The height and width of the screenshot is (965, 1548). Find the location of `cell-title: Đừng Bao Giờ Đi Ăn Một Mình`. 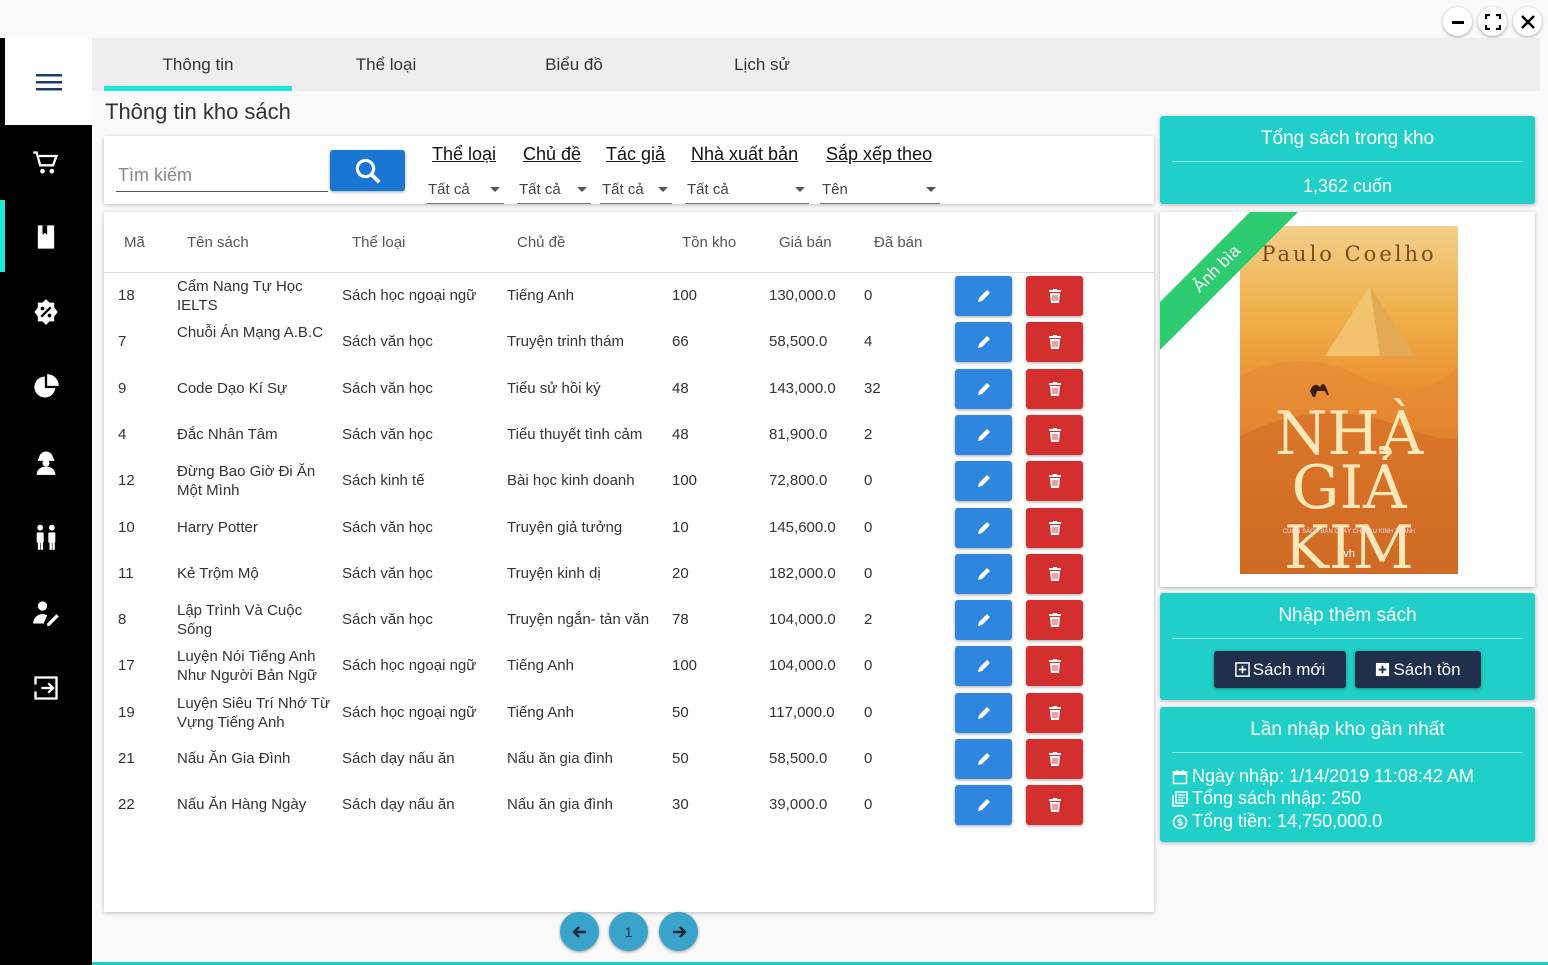

cell-title: Đừng Bao Giờ Đi Ăn Một Mình is located at coordinates (246, 481).